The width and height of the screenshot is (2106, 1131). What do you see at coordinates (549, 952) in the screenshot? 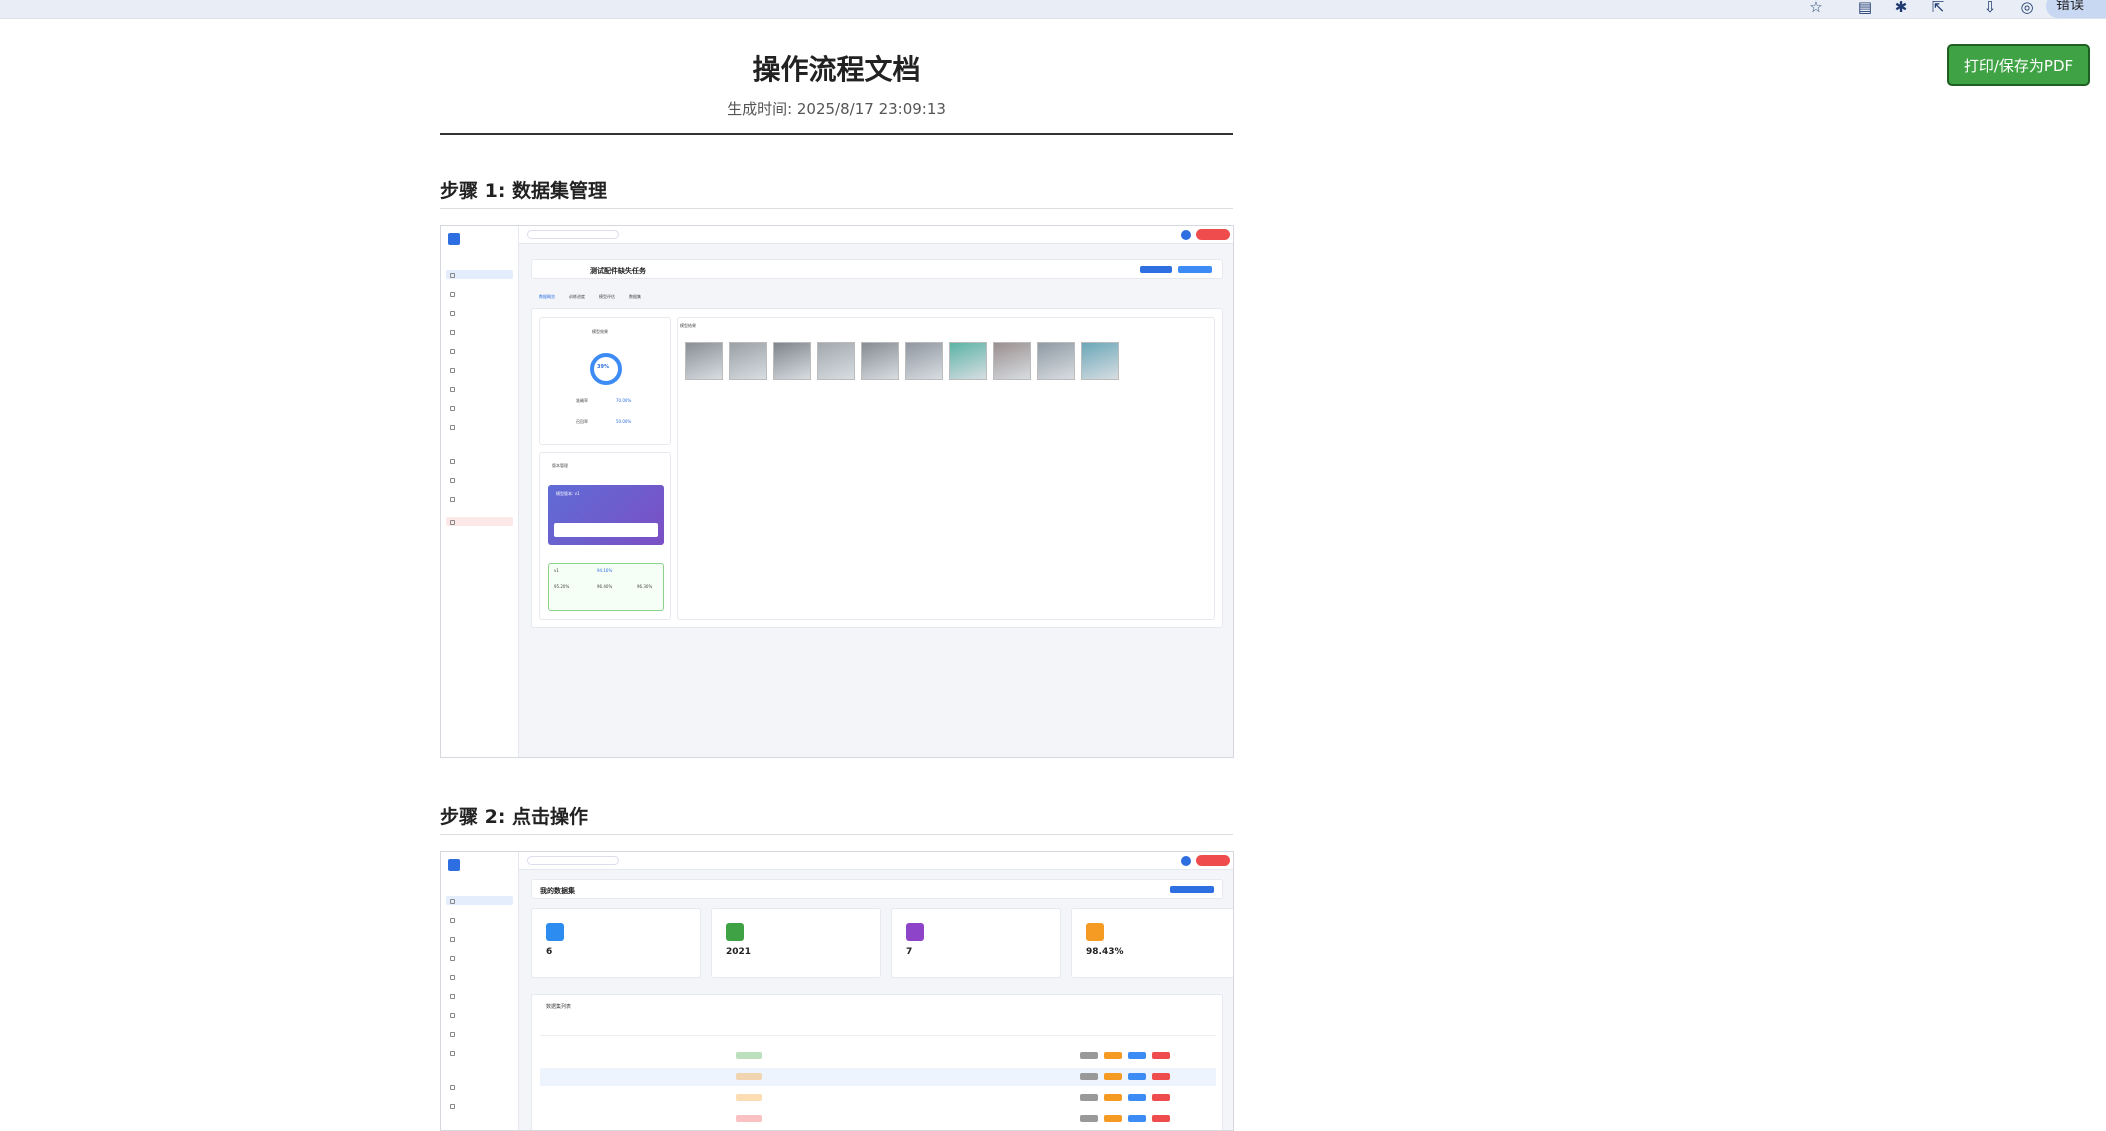
I see `mini-stat-value: 6` at bounding box center [549, 952].